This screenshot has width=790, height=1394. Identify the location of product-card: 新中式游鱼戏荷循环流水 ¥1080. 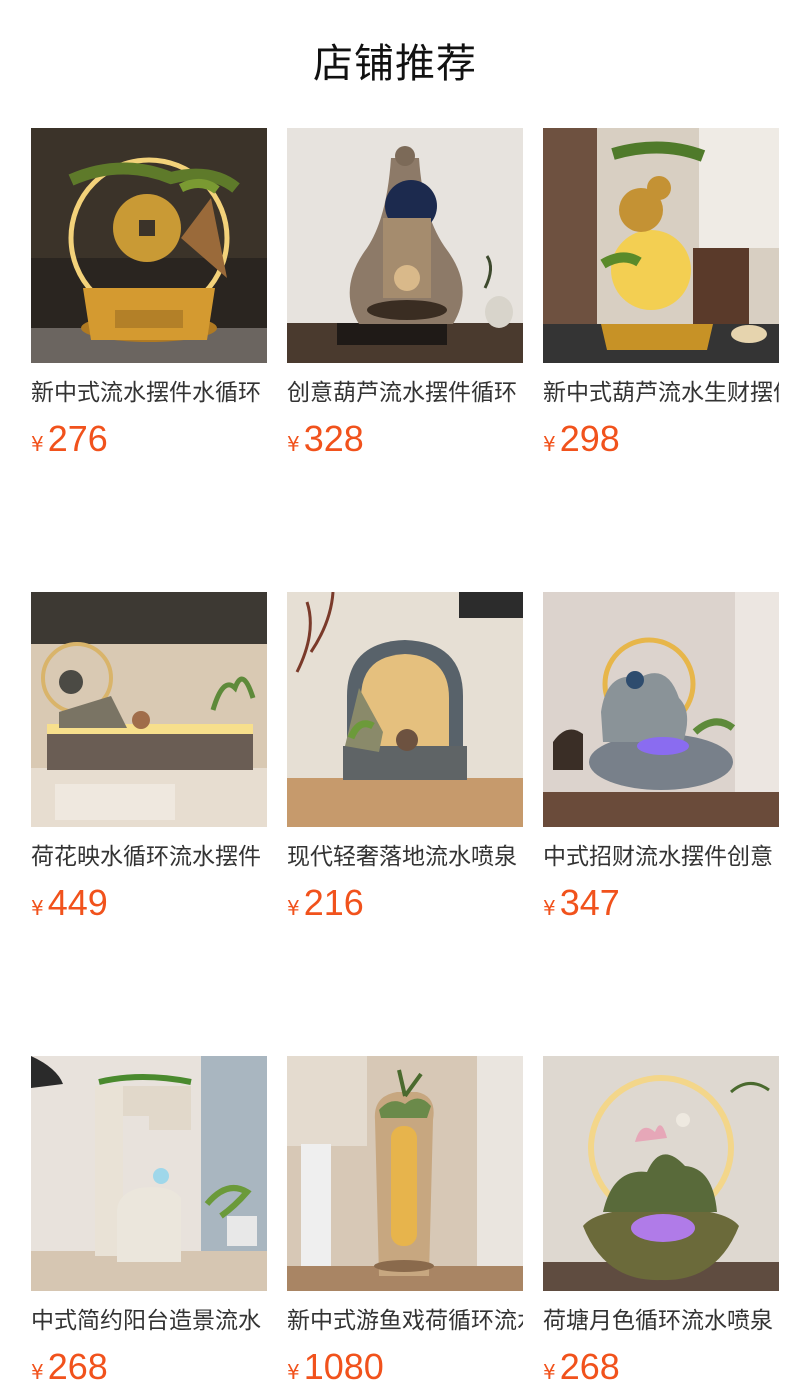
(405, 1221).